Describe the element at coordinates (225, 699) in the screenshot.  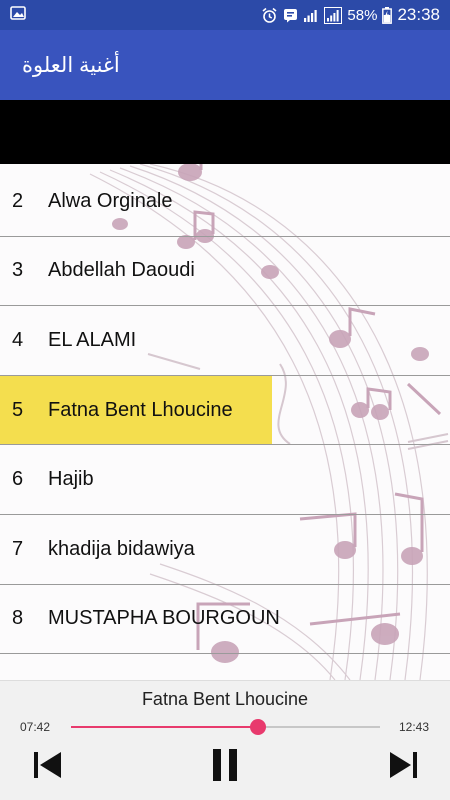
I see `now-playing-title: Fatna Bent Lhoucine` at that location.